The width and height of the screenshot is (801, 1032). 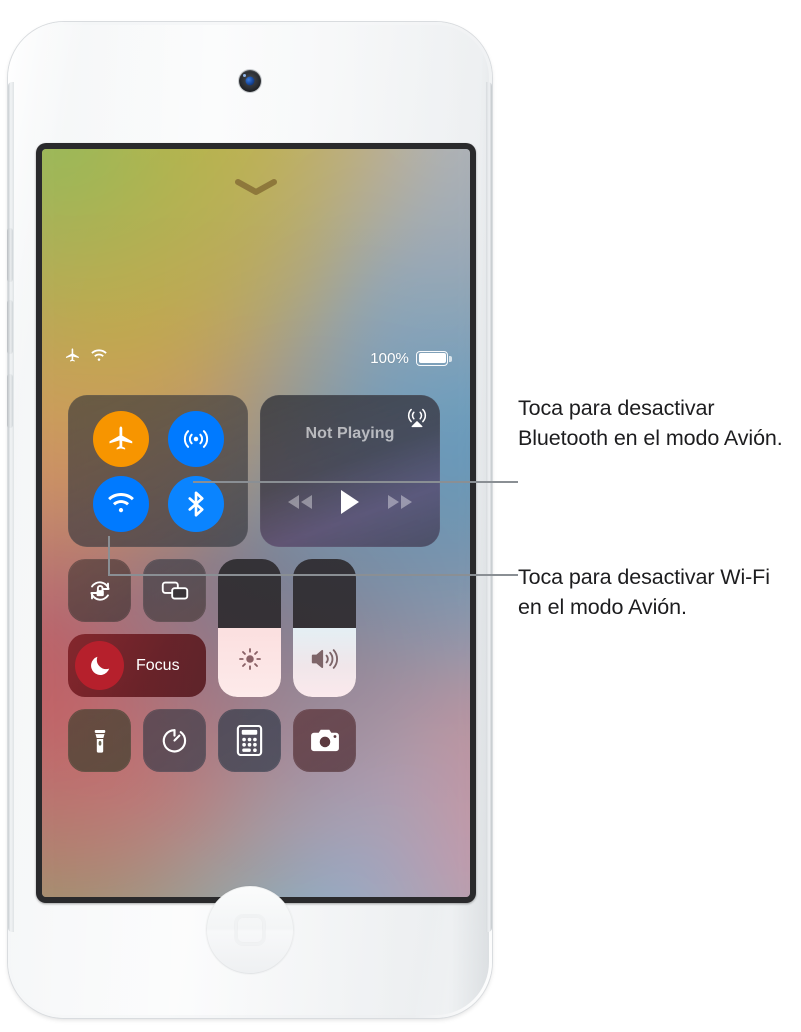 I want to click on home-button, so click(x=250, y=930).